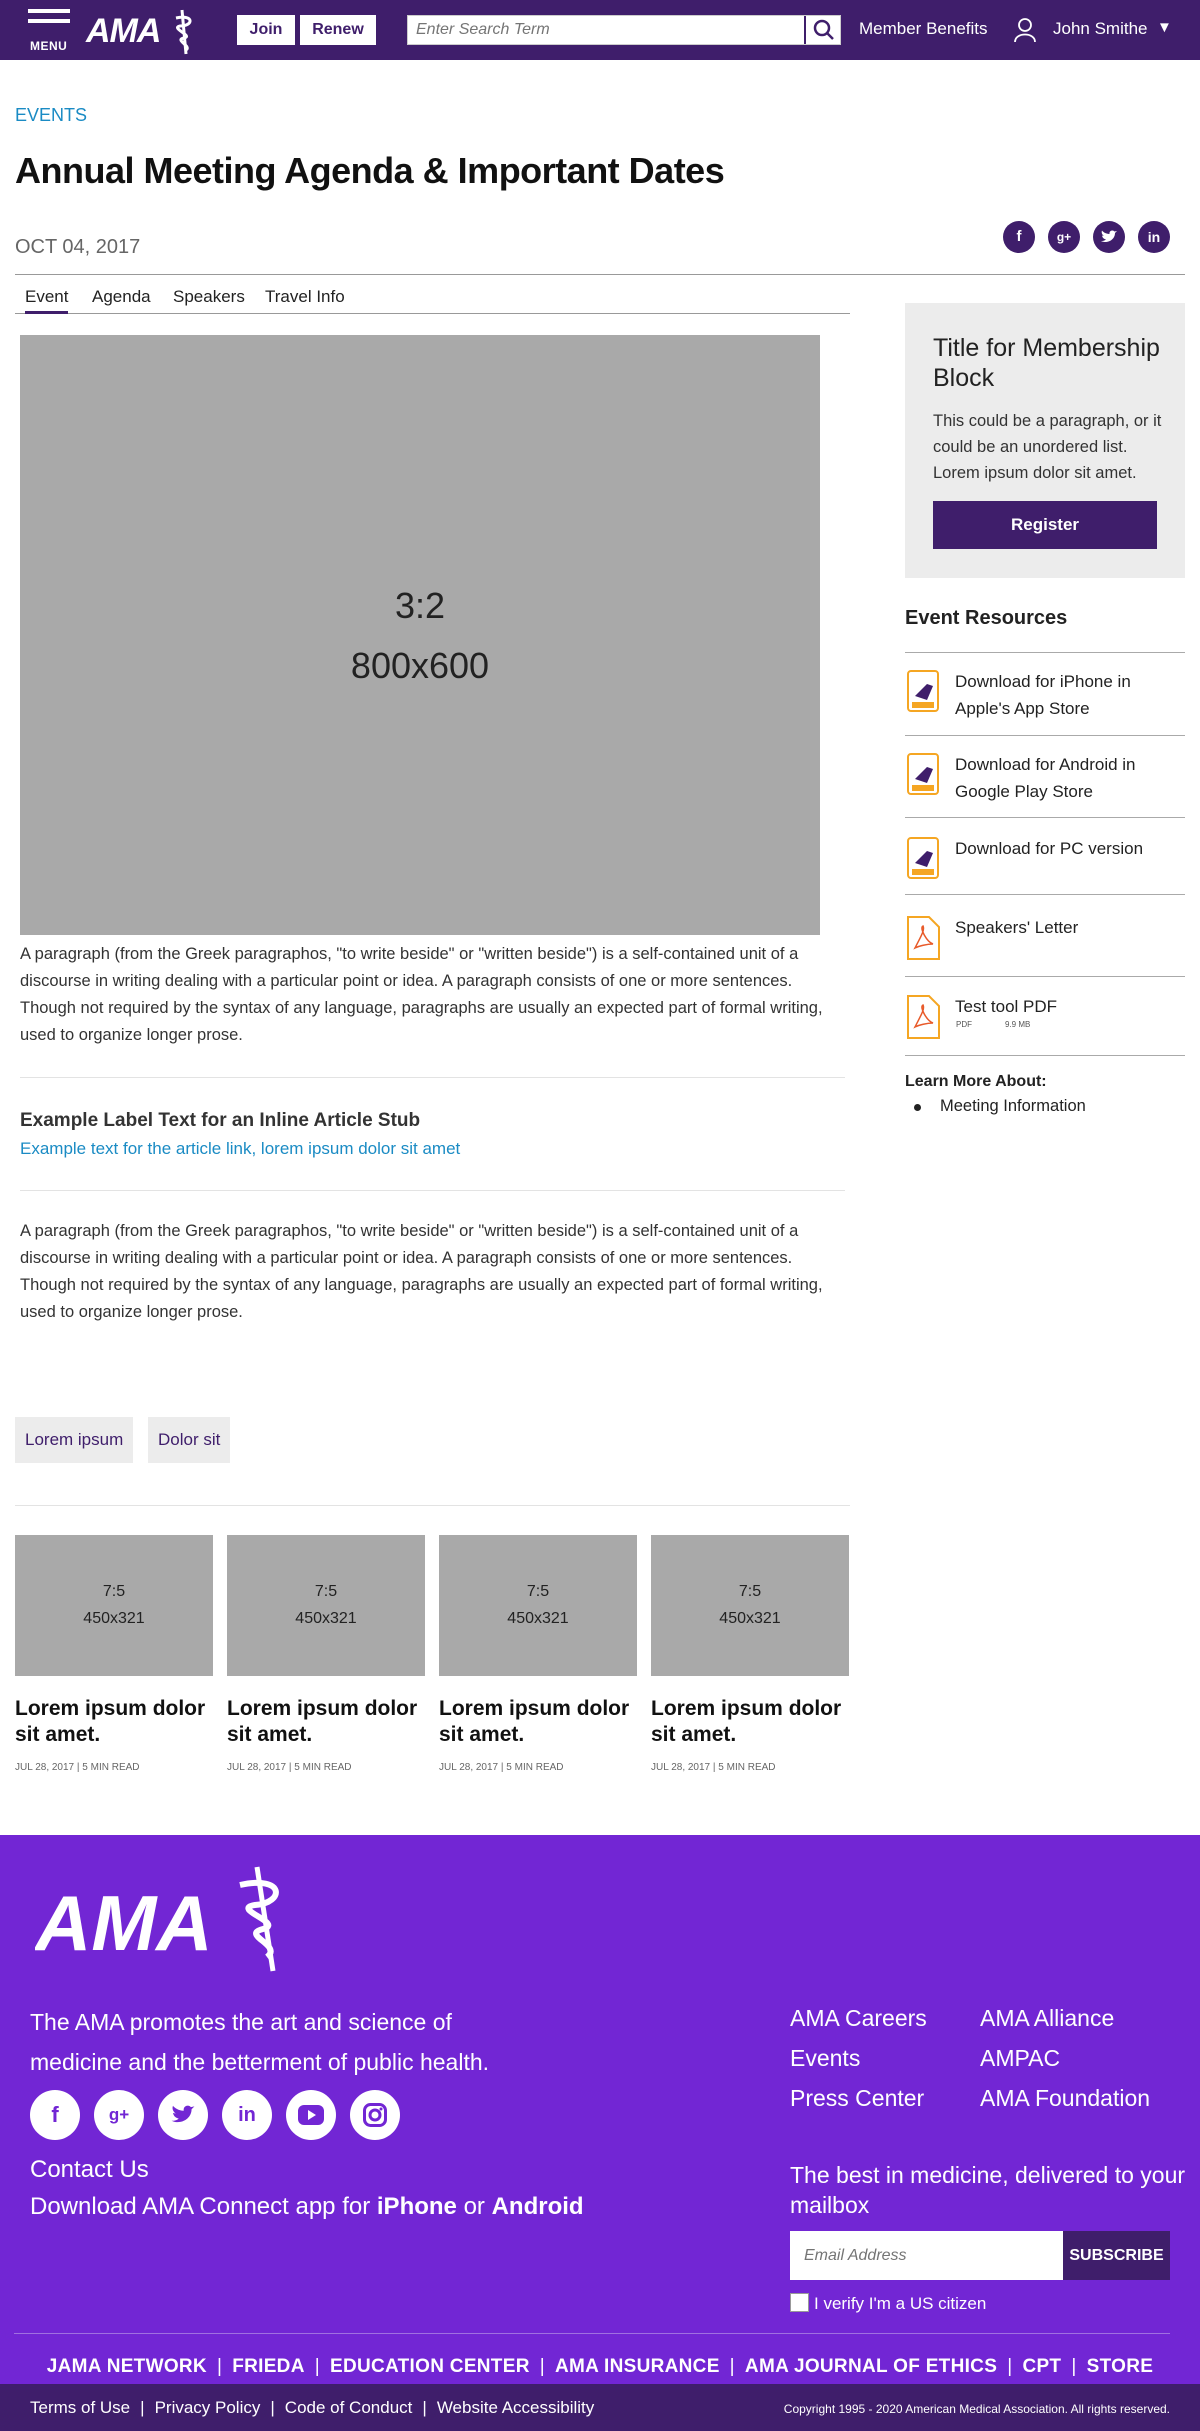 This screenshot has height=2431, width=1200. I want to click on brand-link-jama-network: JAMA NETWORK, so click(127, 2366).